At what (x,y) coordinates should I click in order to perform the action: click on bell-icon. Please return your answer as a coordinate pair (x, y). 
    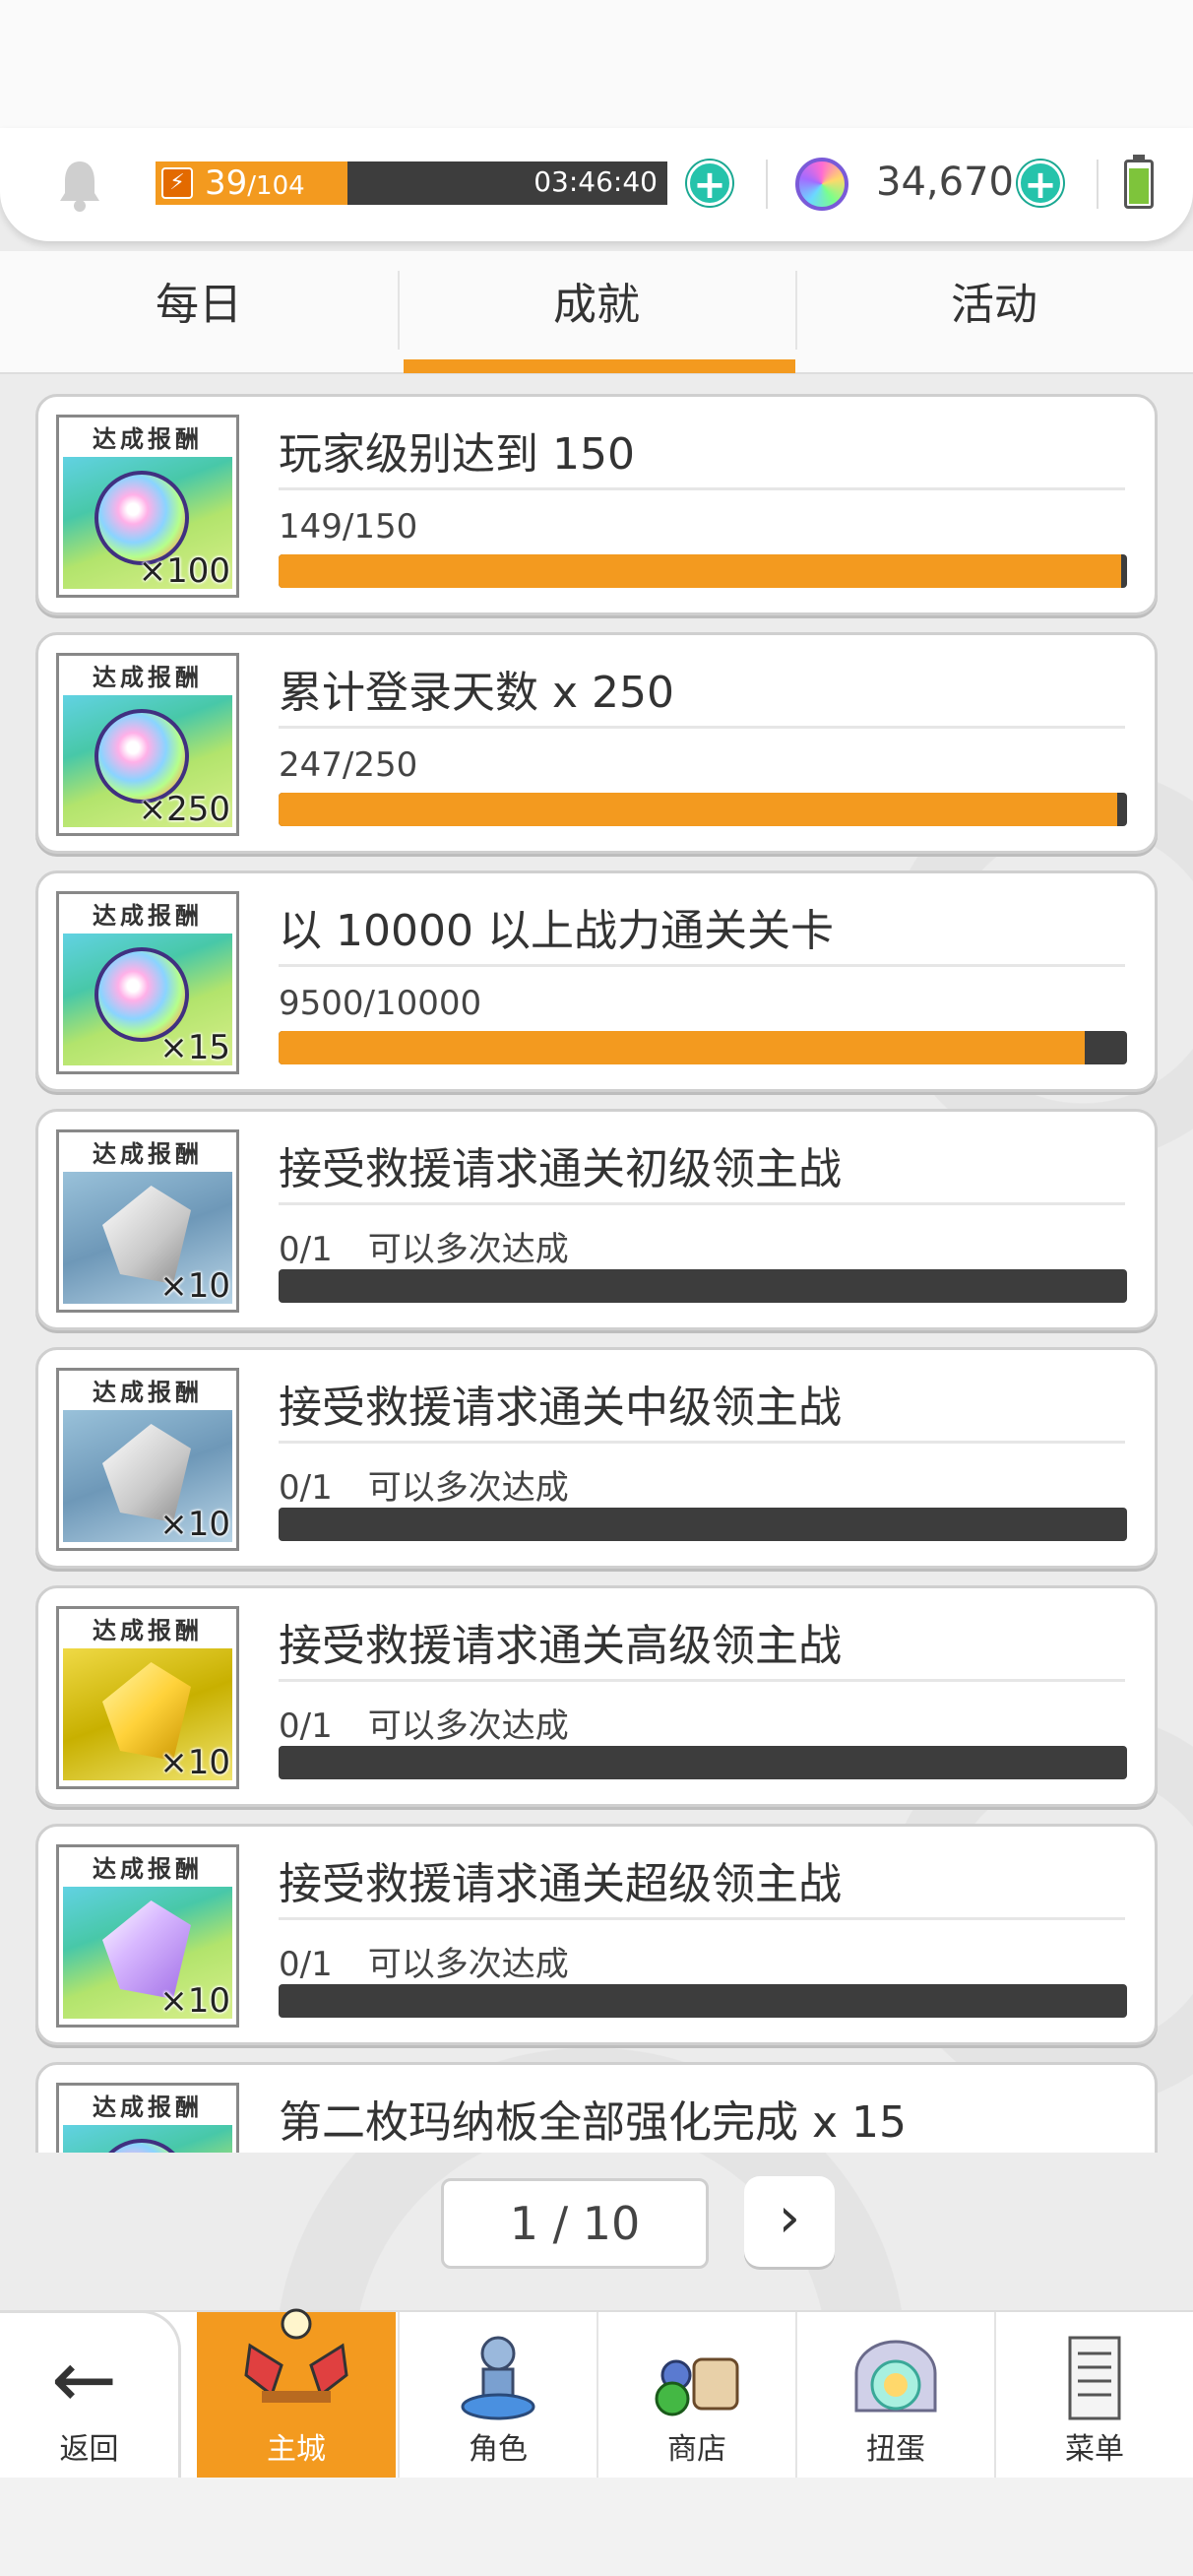
    Looking at the image, I should click on (79, 185).